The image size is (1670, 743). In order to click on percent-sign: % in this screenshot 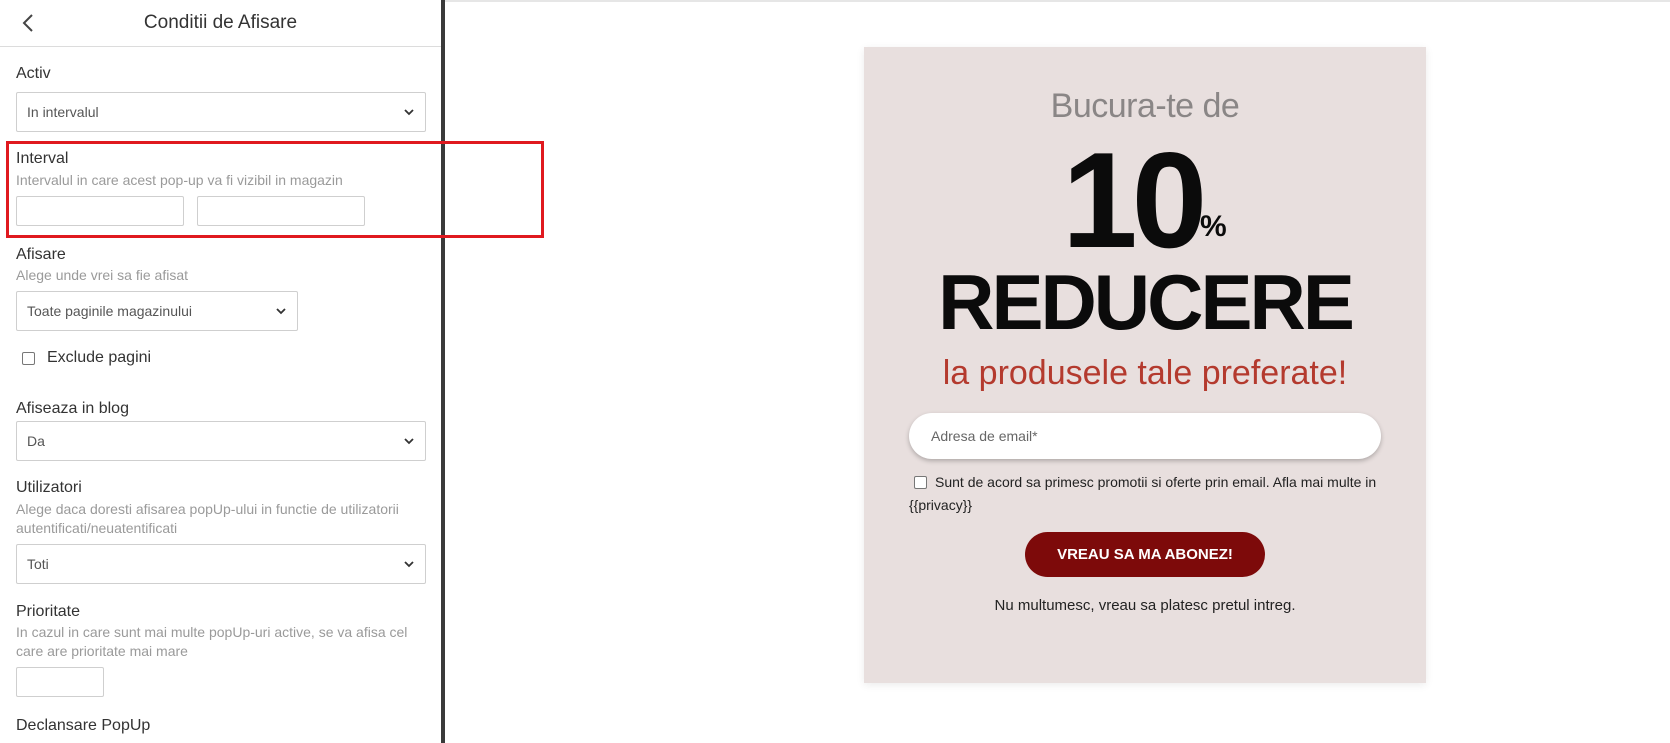, I will do `click(1213, 226)`.